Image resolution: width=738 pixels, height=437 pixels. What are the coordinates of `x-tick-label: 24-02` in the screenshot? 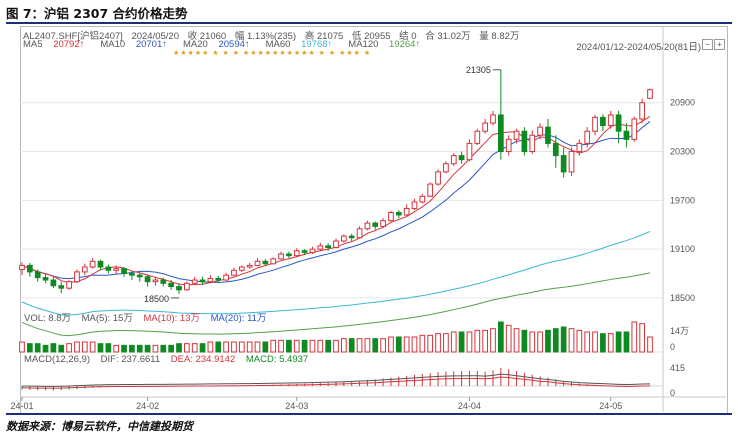 It's located at (147, 406).